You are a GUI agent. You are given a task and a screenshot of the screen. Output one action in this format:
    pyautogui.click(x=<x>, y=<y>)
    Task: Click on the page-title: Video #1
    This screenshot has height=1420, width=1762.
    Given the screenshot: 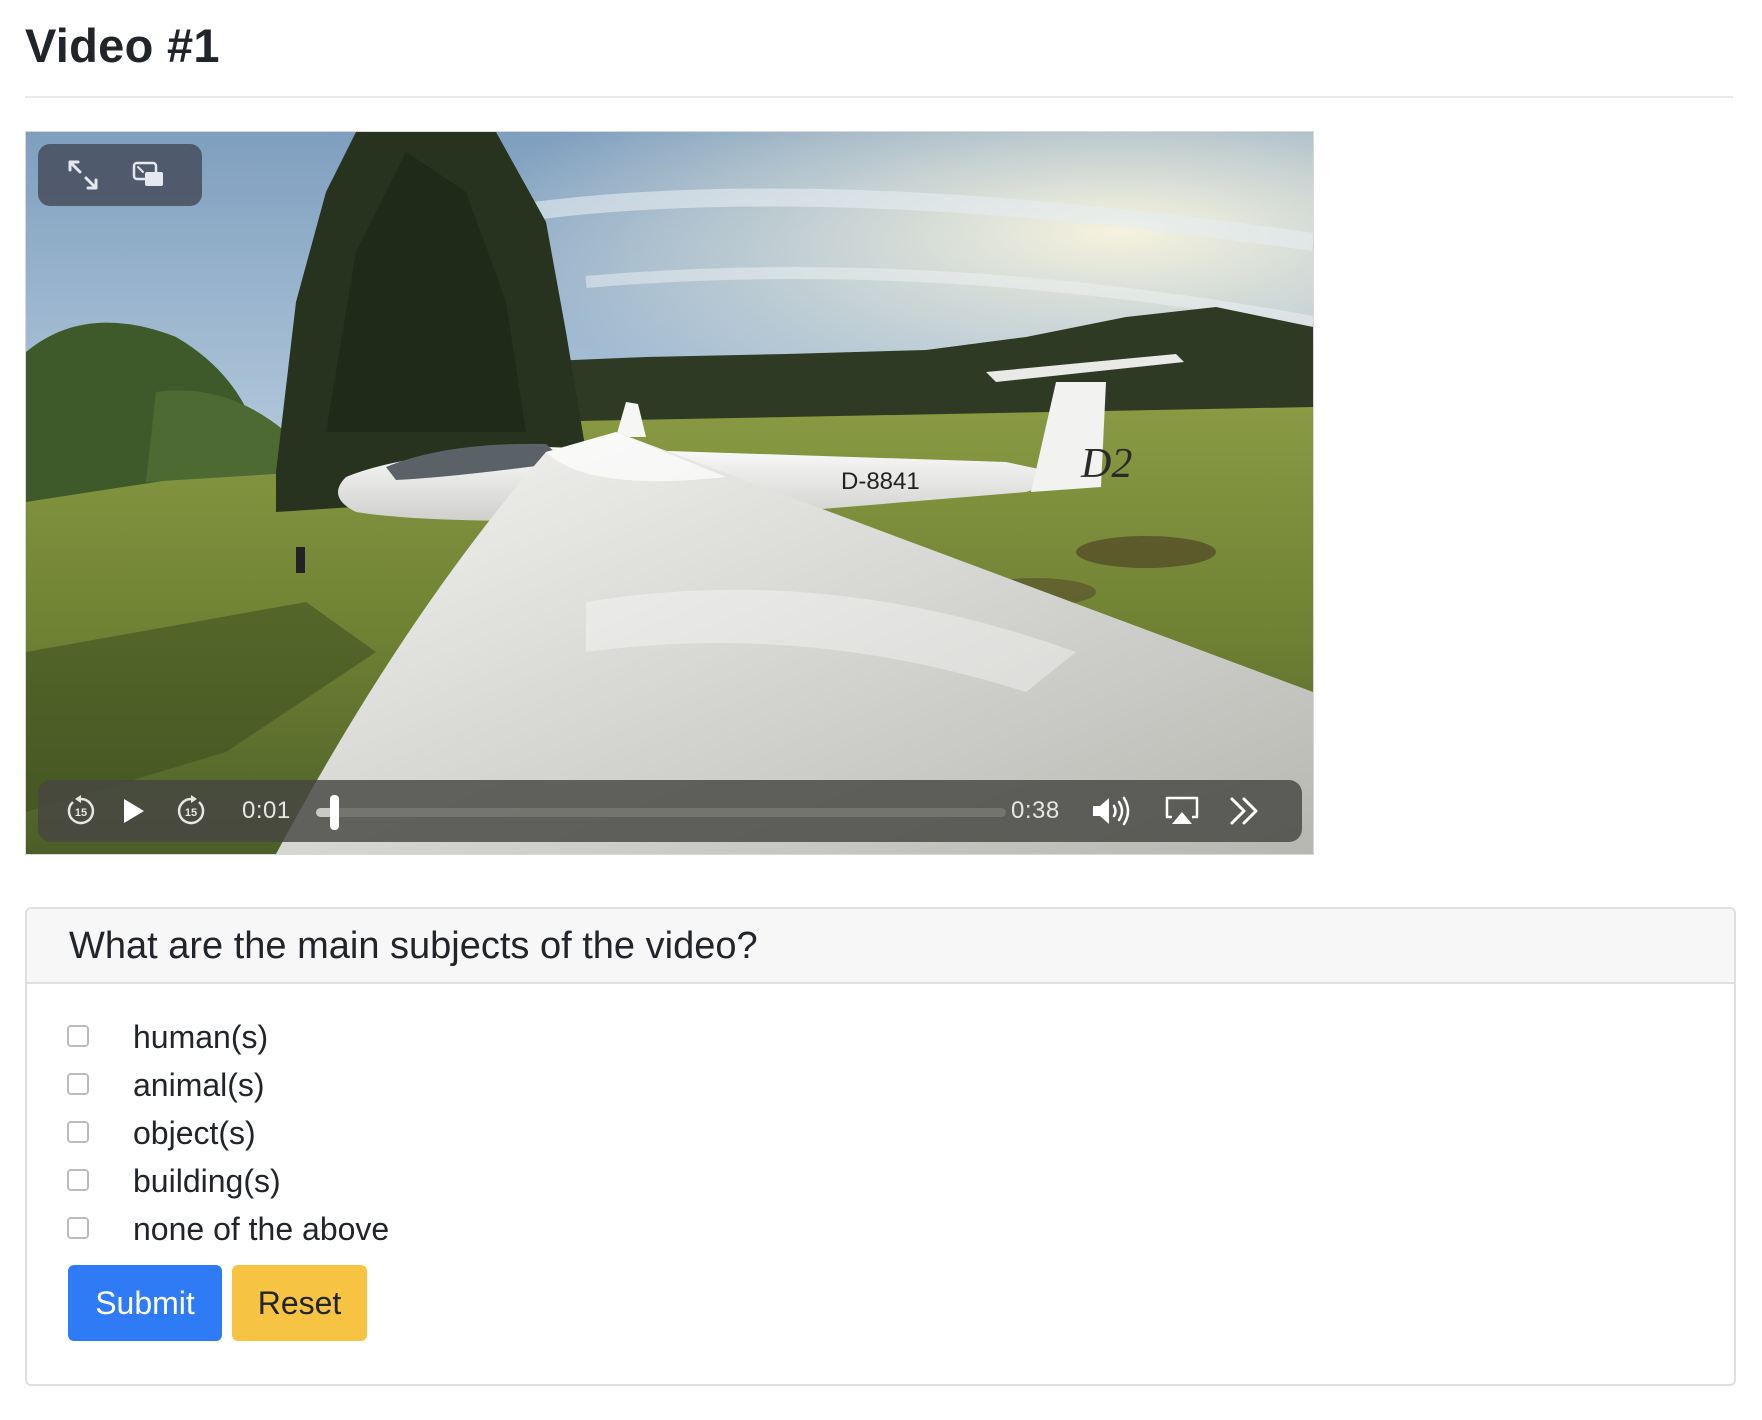 What is the action you would take?
    pyautogui.click(x=122, y=45)
    